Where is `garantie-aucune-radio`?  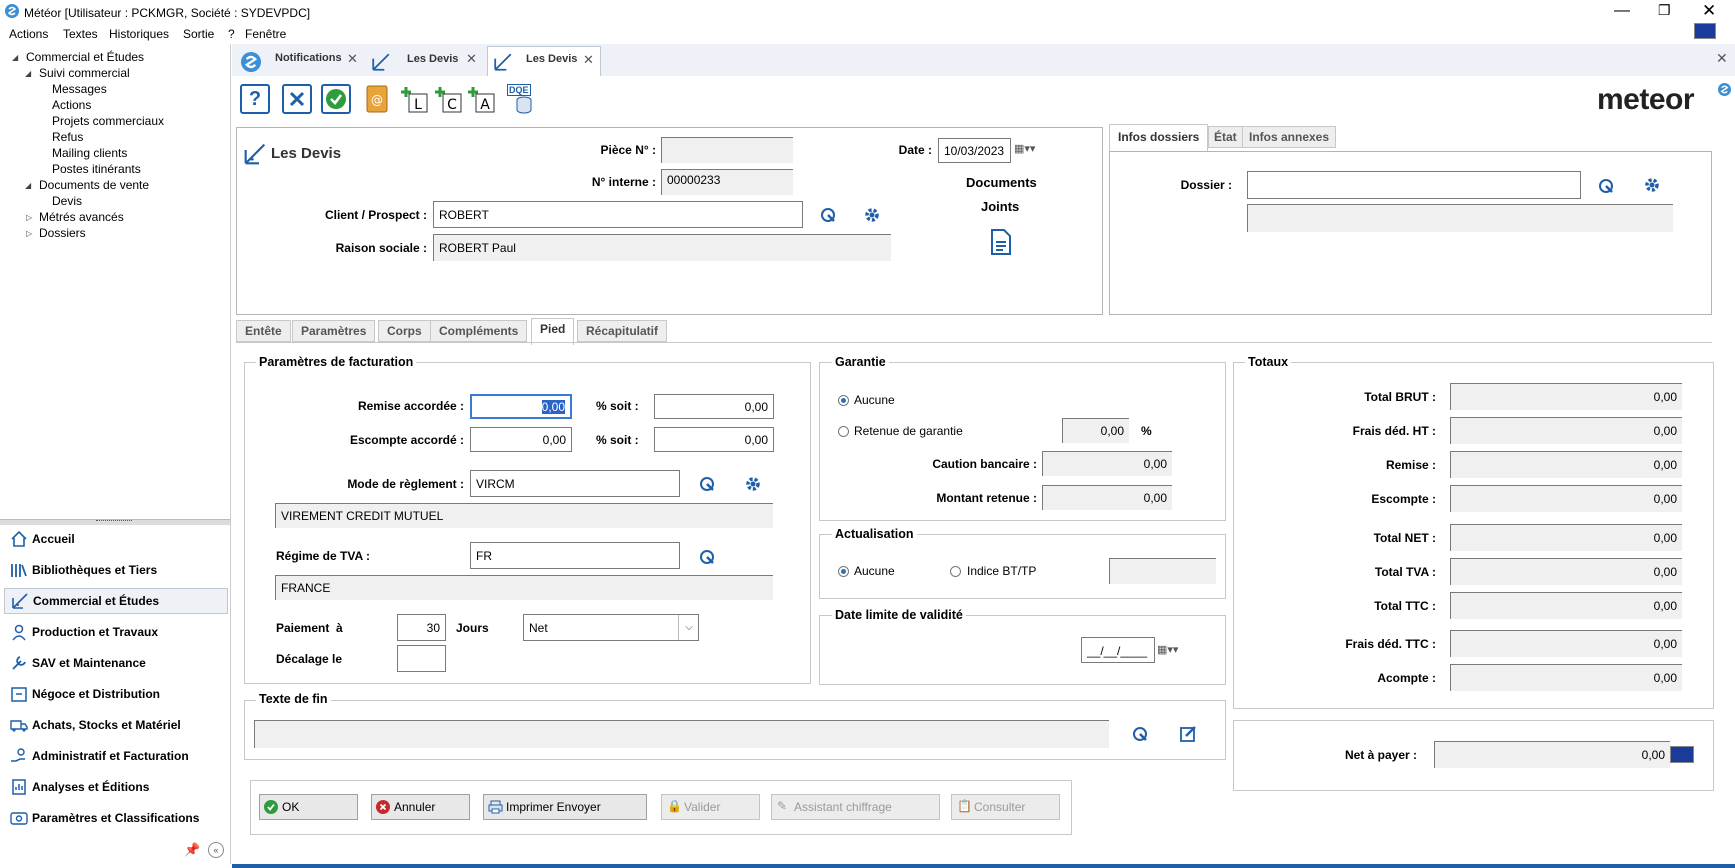
garantie-aucune-radio is located at coordinates (843, 400).